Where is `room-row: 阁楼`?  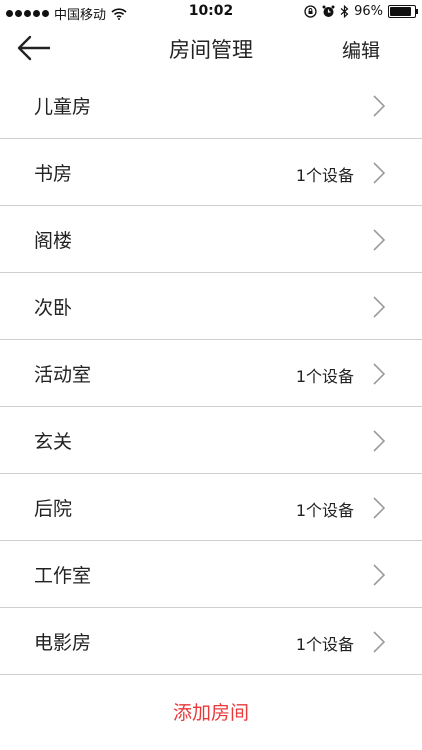
room-row: 阁楼 is located at coordinates (211, 239).